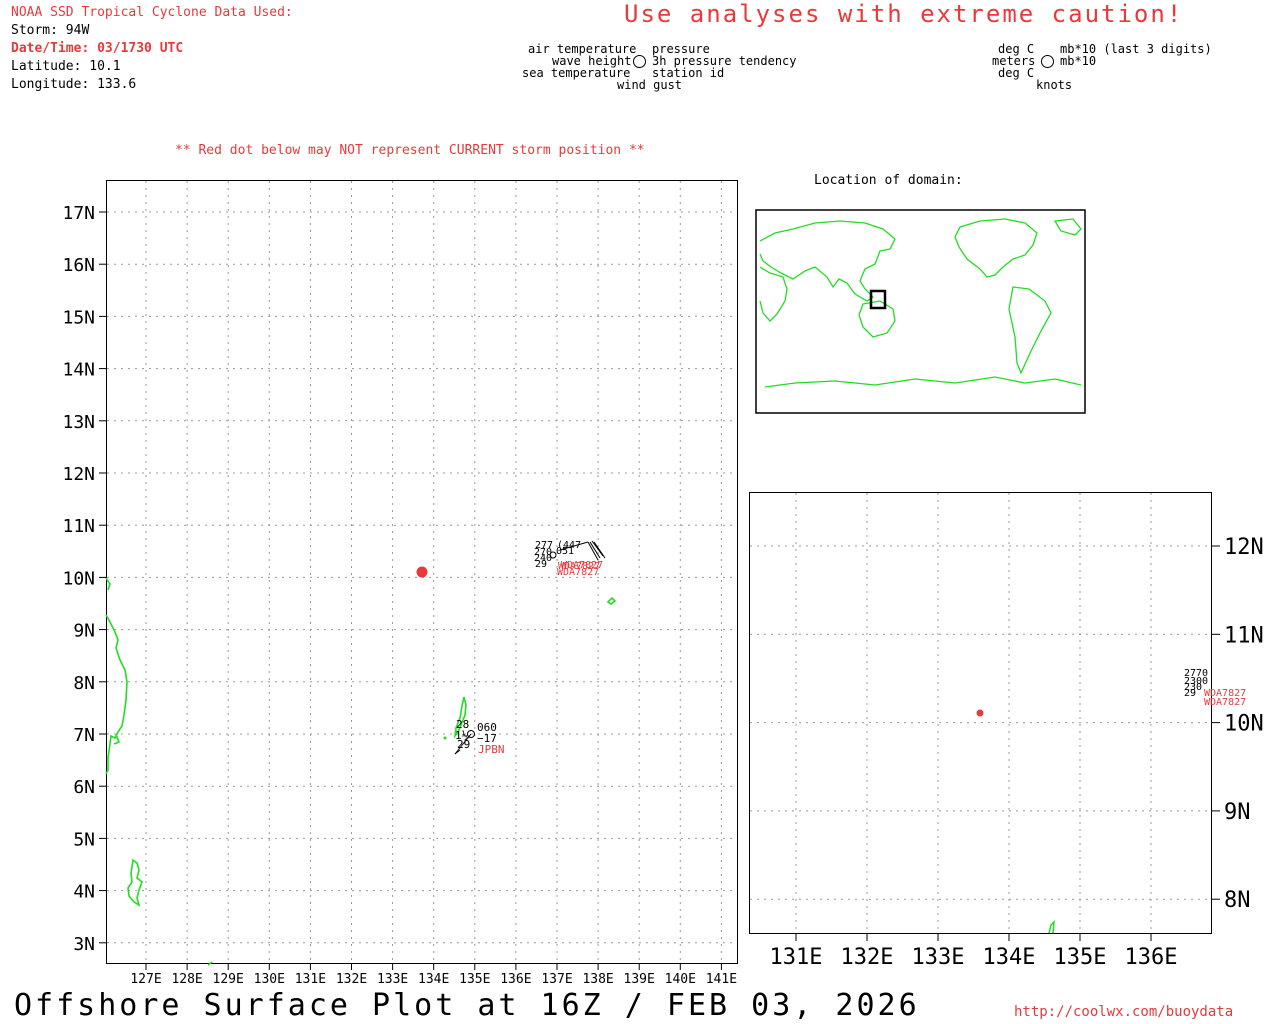 The height and width of the screenshot is (1024, 1280). What do you see at coordinates (50, 30) in the screenshot?
I see `storm-id: Storm: 94W` at bounding box center [50, 30].